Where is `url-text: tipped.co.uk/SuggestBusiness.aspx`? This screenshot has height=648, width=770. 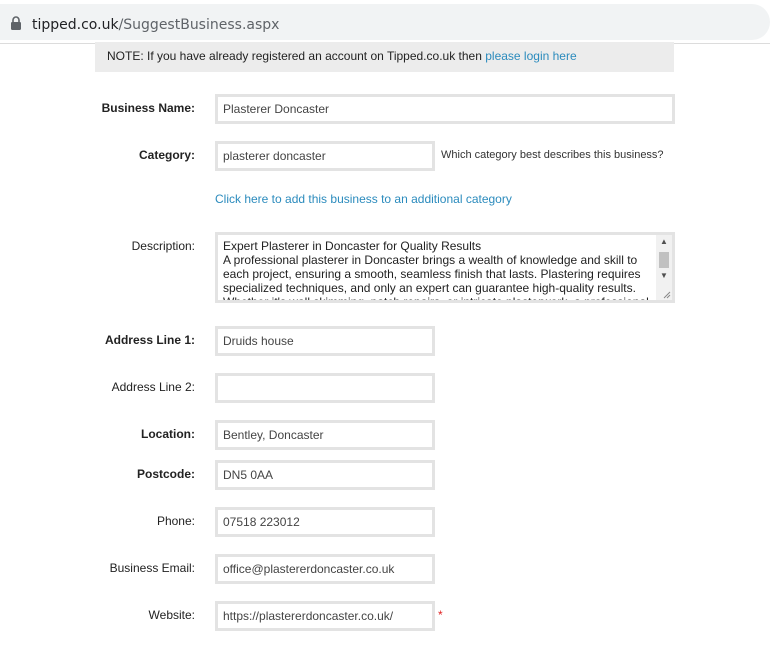
url-text: tipped.co.uk/SuggestBusiness.aspx is located at coordinates (155, 25).